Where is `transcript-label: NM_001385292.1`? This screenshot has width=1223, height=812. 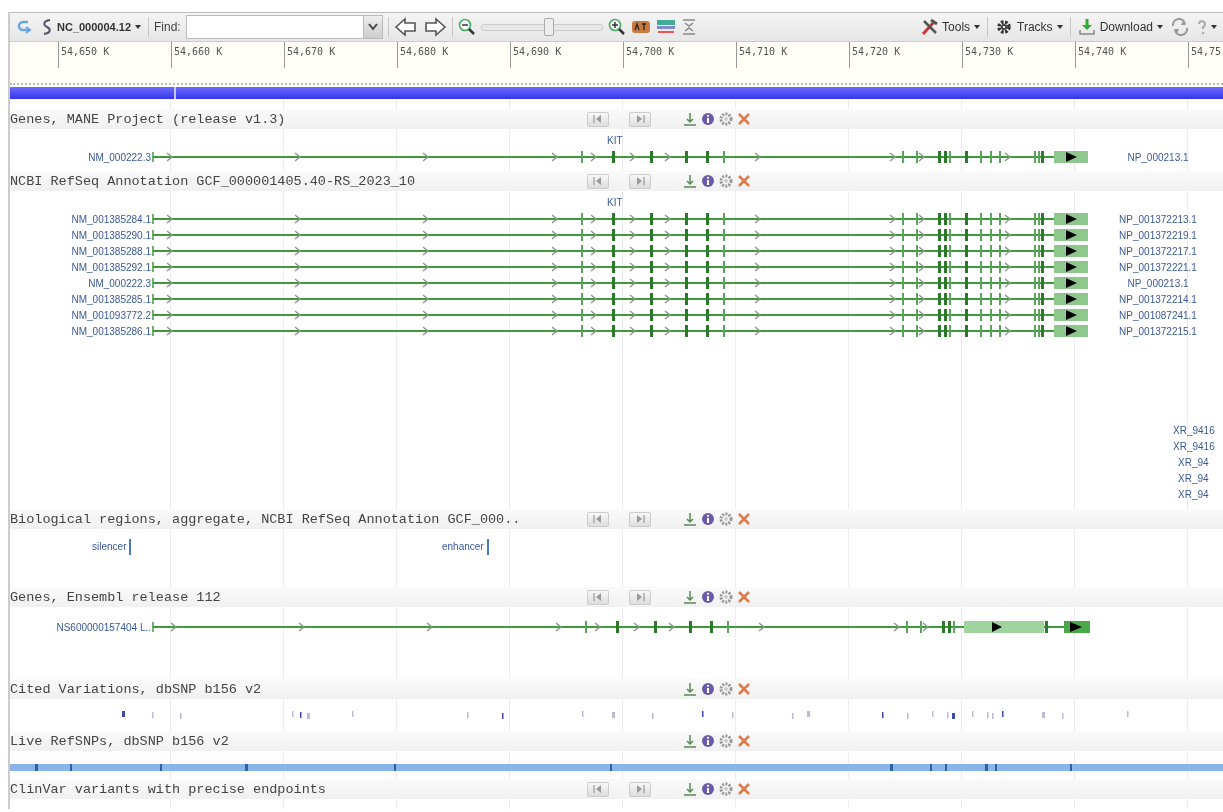
transcript-label: NM_001385292.1 is located at coordinates (81, 267).